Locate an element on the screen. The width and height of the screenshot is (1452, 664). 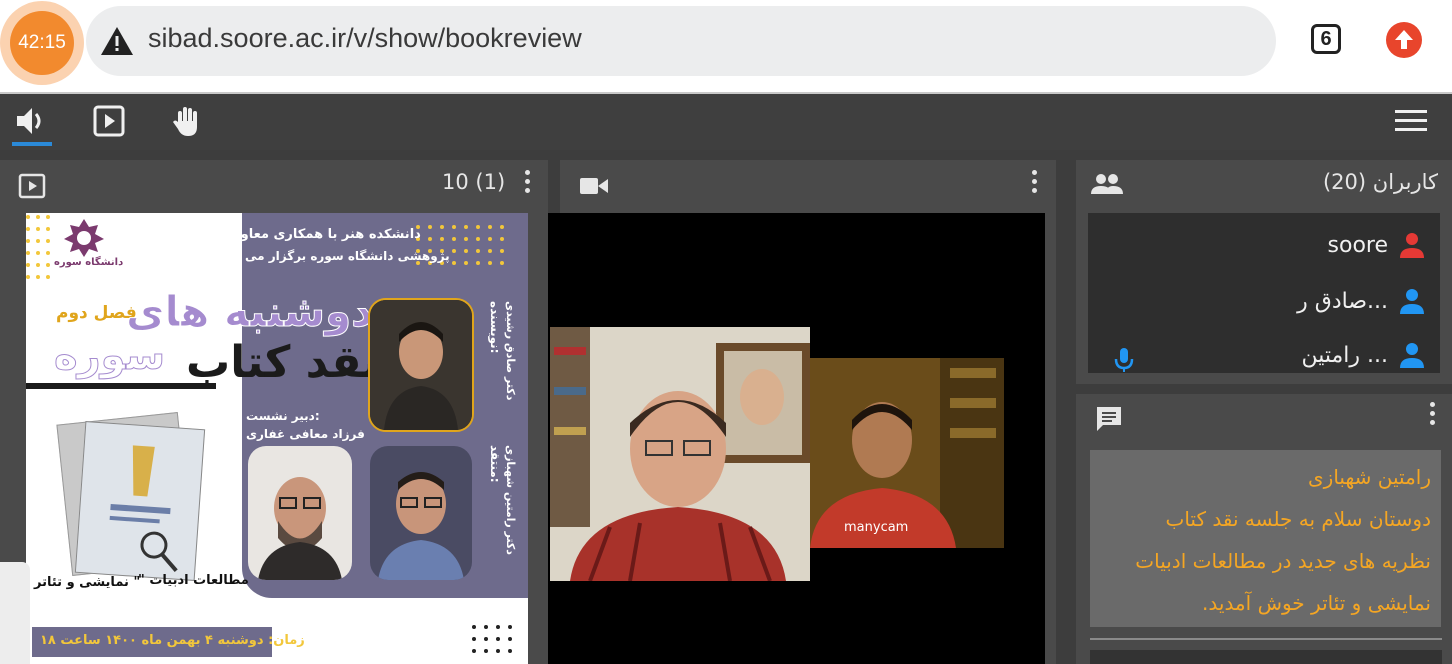
presentation-header: 10 (1) is located at coordinates (274, 185).